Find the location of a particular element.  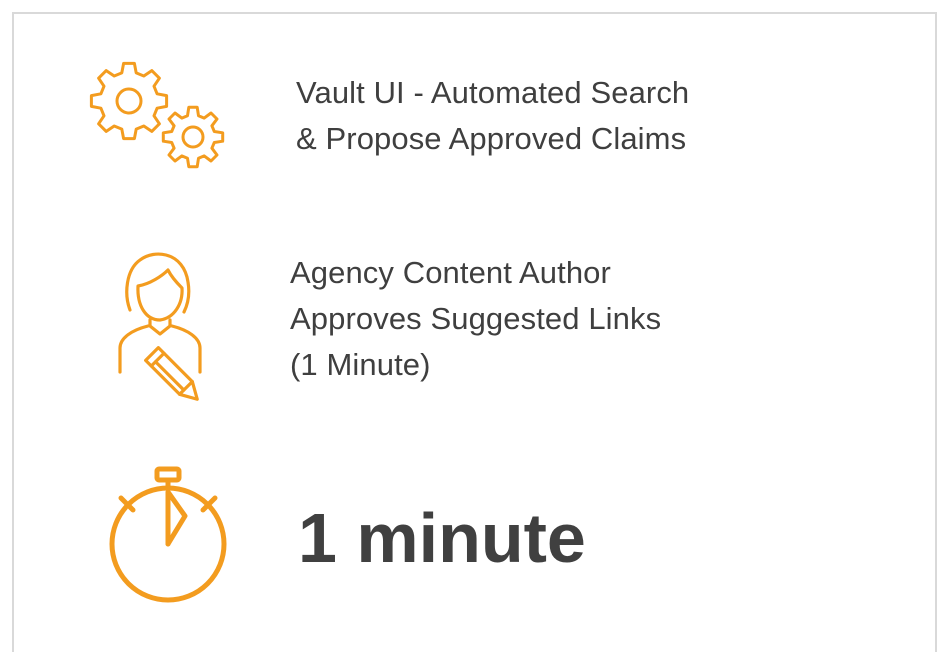

gears-icon is located at coordinates (152, 116).